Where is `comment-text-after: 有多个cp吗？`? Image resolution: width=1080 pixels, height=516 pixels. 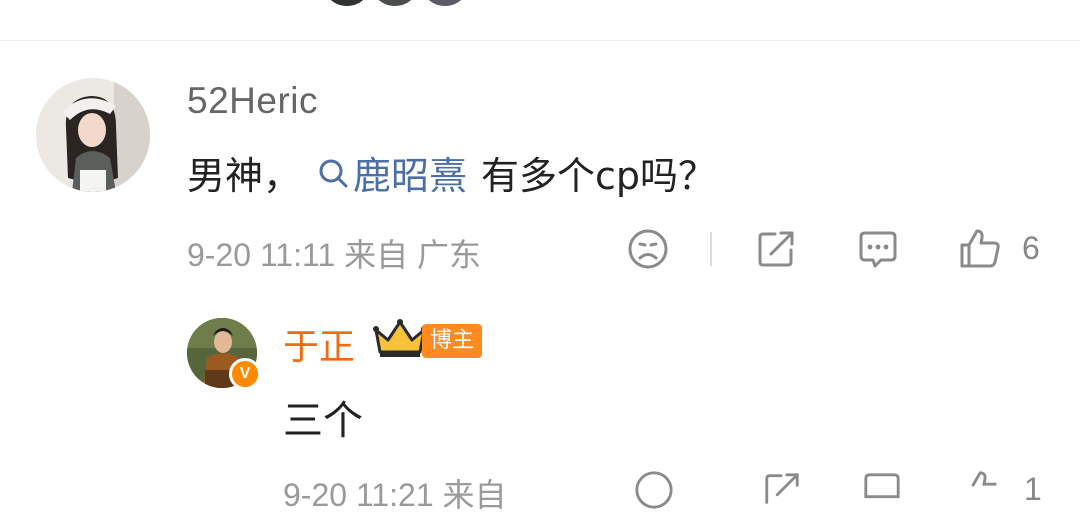
comment-text-after: 有多个cp吗？ is located at coordinates (599, 176).